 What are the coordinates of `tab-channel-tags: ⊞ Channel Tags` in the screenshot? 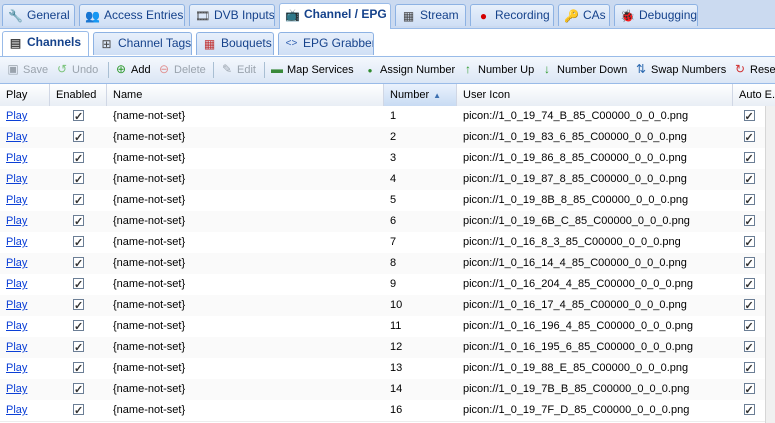 It's located at (142, 43).